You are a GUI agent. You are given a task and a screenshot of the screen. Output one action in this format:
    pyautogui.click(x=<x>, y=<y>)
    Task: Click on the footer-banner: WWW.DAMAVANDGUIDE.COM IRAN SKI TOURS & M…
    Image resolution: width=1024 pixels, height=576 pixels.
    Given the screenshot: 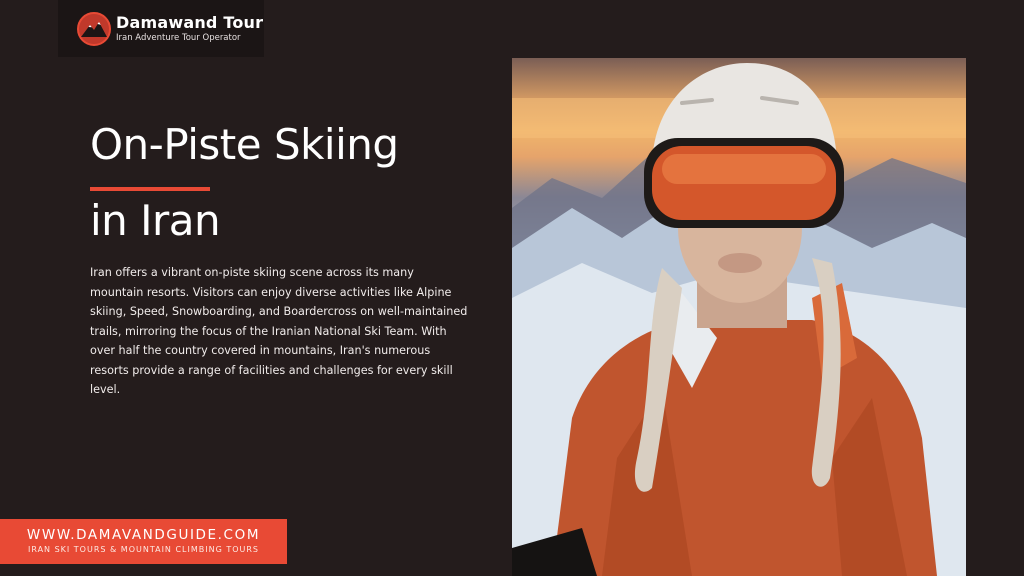 What is the action you would take?
    pyautogui.click(x=143, y=541)
    